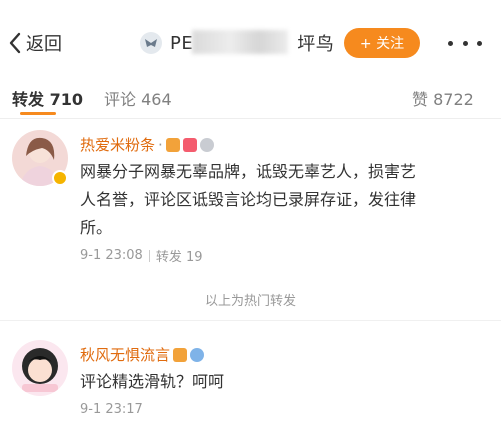 The height and width of the screenshot is (438, 501). What do you see at coordinates (38, 113) in the screenshot?
I see `active-tab-indicator` at bounding box center [38, 113].